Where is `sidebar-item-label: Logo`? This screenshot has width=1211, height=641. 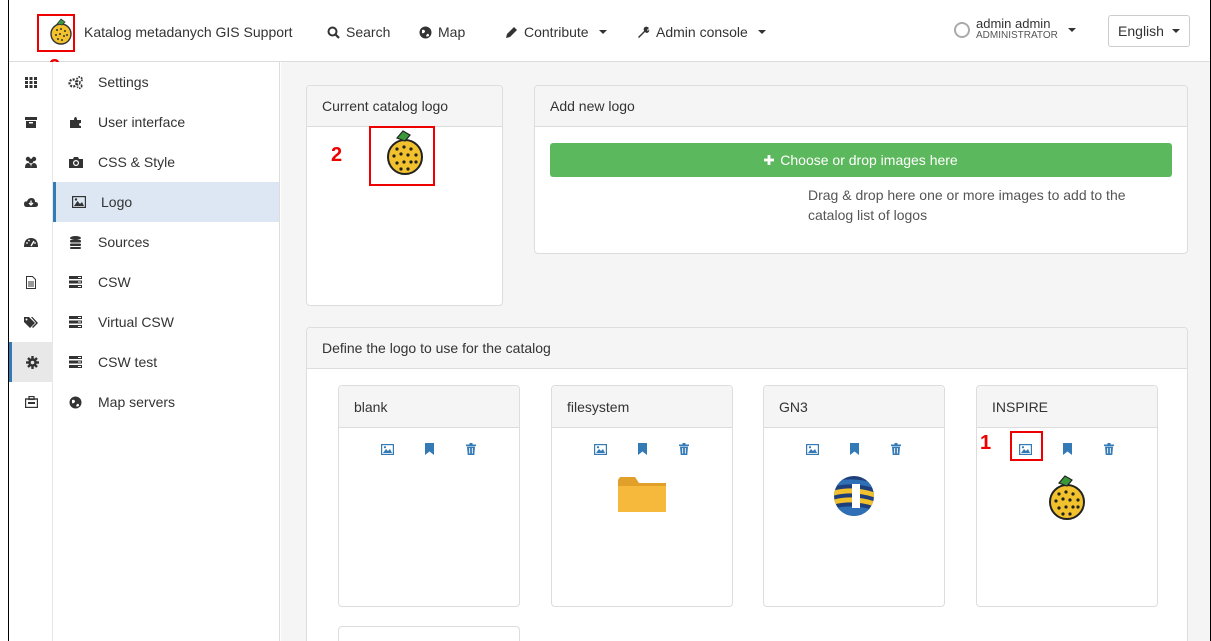
sidebar-item-label: Logo is located at coordinates (117, 202).